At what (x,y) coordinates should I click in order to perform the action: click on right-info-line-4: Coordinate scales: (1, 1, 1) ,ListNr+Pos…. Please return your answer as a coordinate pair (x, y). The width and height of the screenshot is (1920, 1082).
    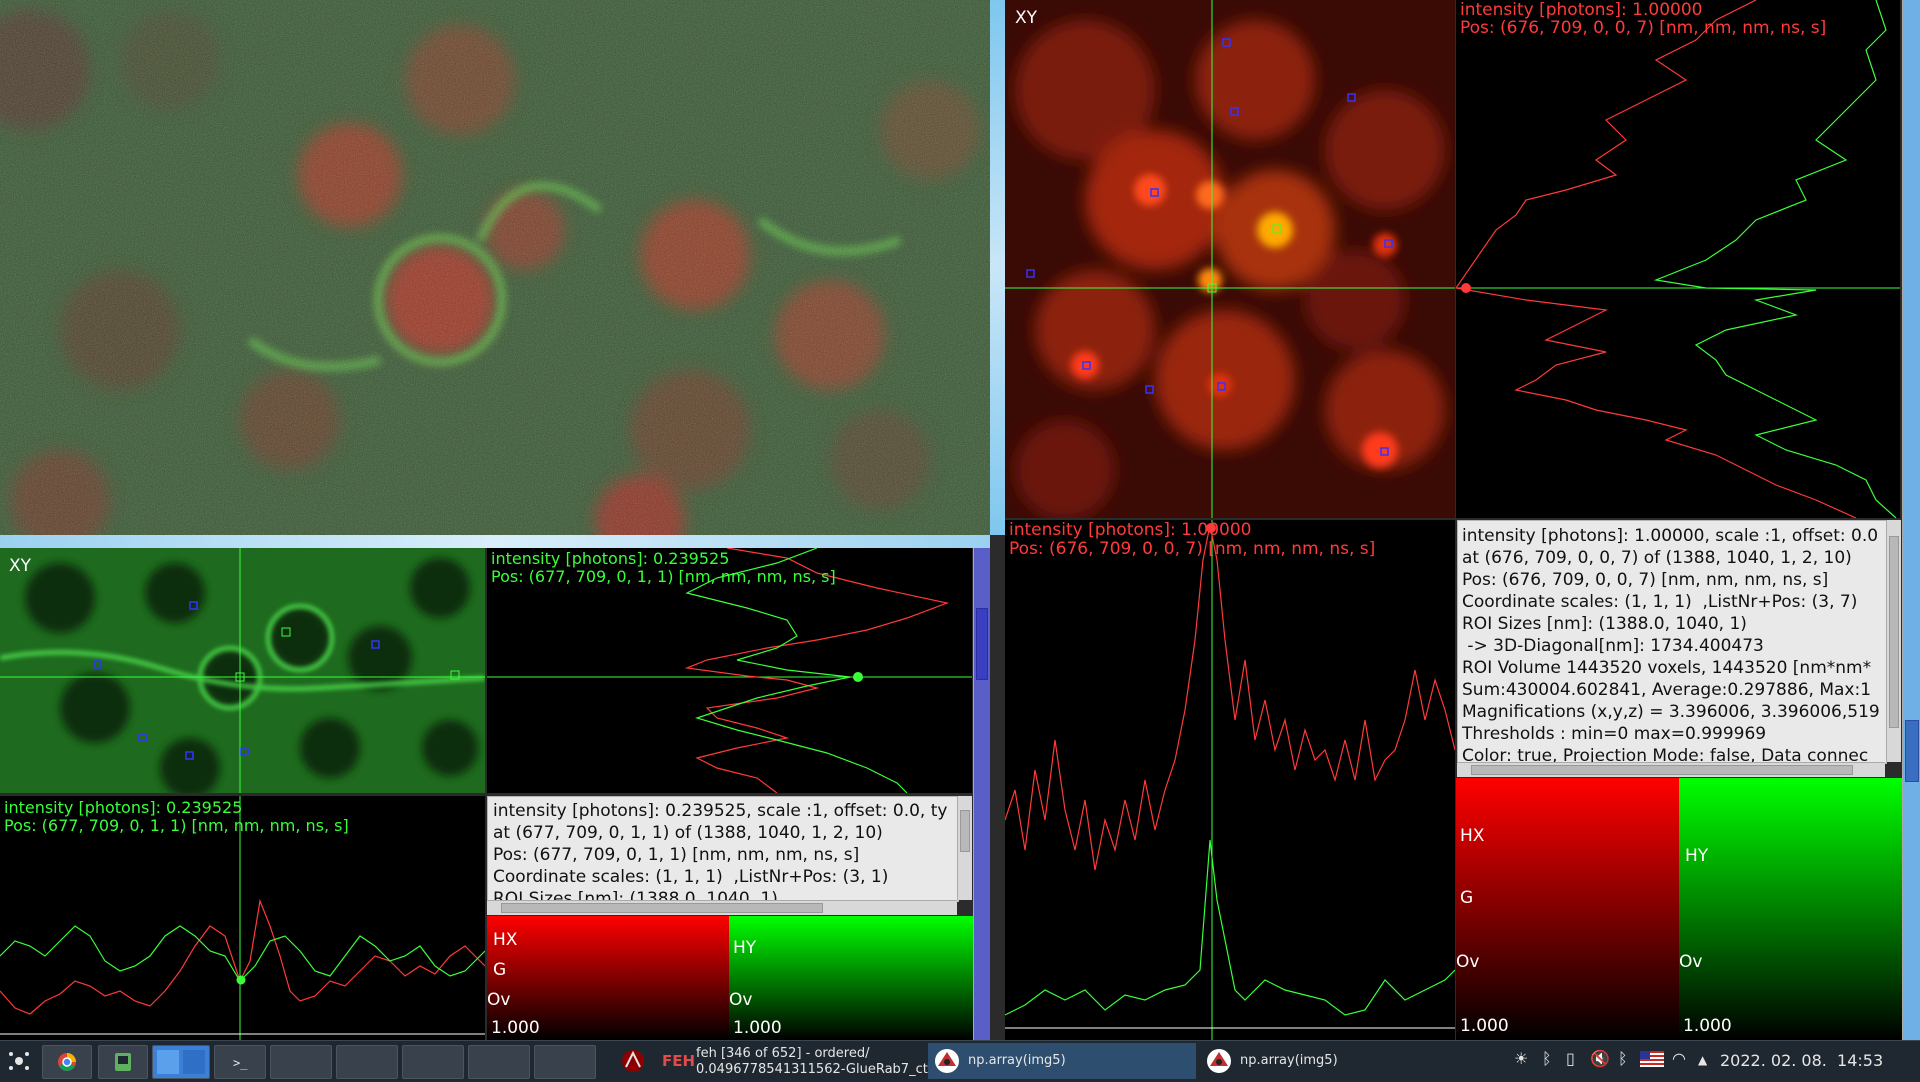
    Looking at the image, I should click on (1660, 602).